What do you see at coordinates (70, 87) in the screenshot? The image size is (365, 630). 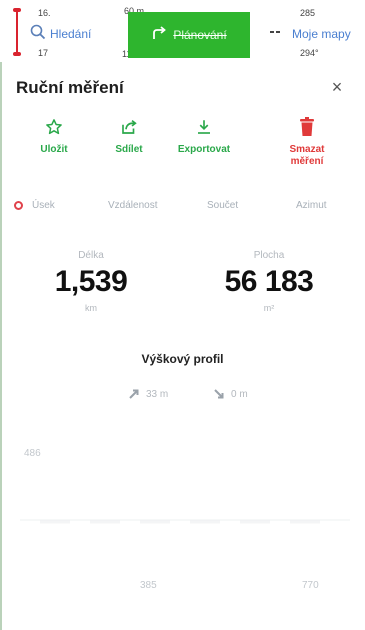 I see `page-title: Ruční měření` at bounding box center [70, 87].